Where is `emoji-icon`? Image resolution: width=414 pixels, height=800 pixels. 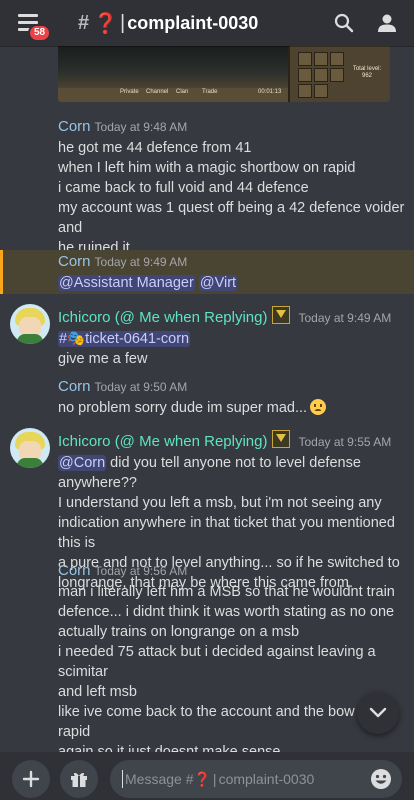 emoji-icon is located at coordinates (381, 779).